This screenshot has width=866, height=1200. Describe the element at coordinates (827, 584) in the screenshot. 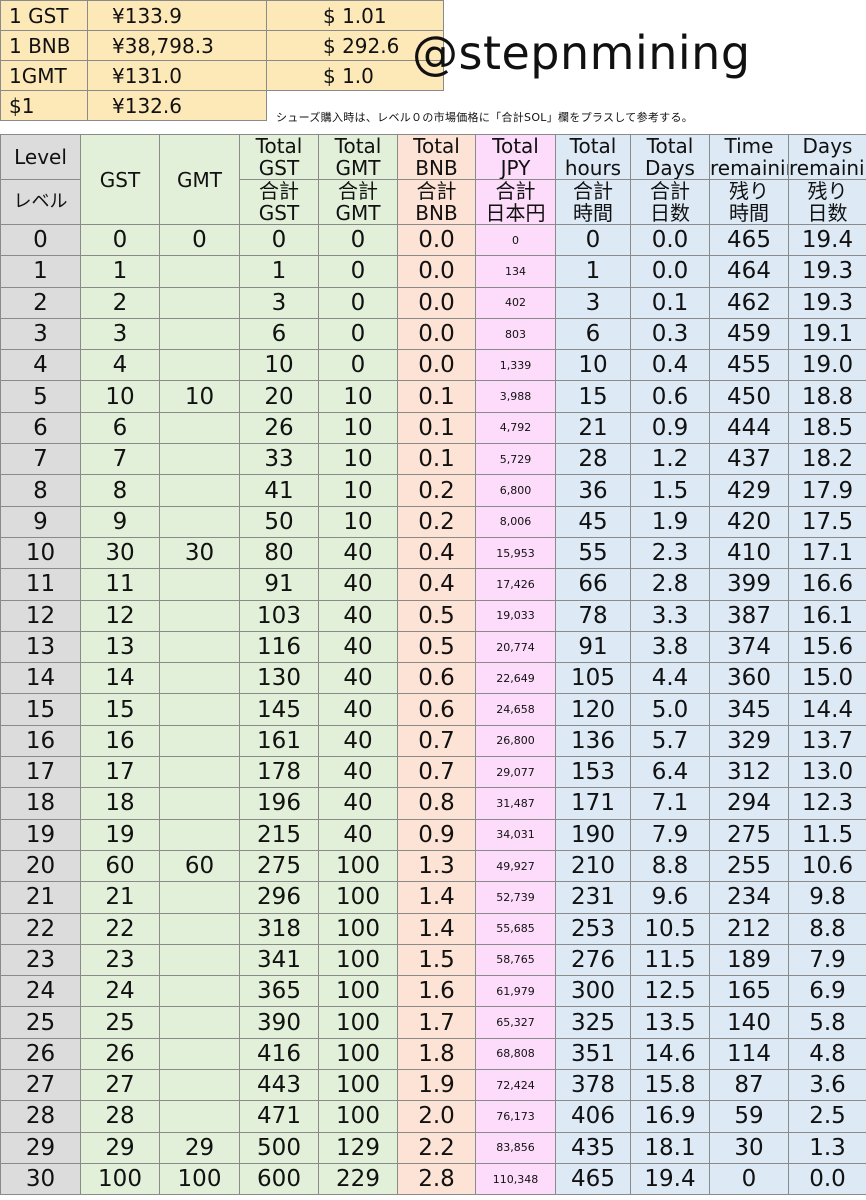

I see `cell-days-remaining: 16.6` at that location.